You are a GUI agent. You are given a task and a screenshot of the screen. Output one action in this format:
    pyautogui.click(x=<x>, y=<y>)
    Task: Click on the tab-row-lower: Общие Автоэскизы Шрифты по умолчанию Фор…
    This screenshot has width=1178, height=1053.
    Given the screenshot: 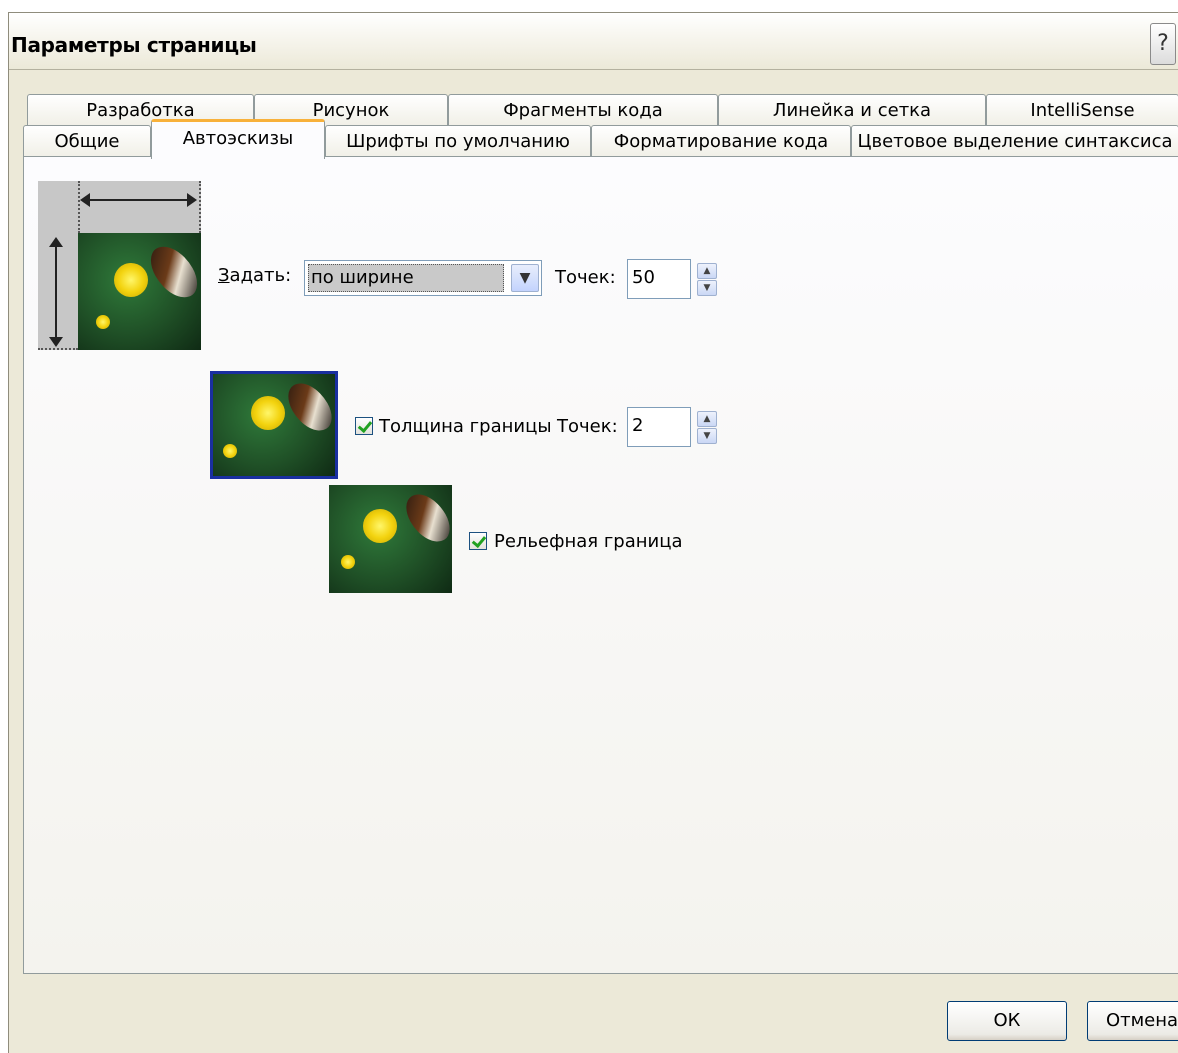 What is the action you would take?
    pyautogui.click(x=600, y=139)
    